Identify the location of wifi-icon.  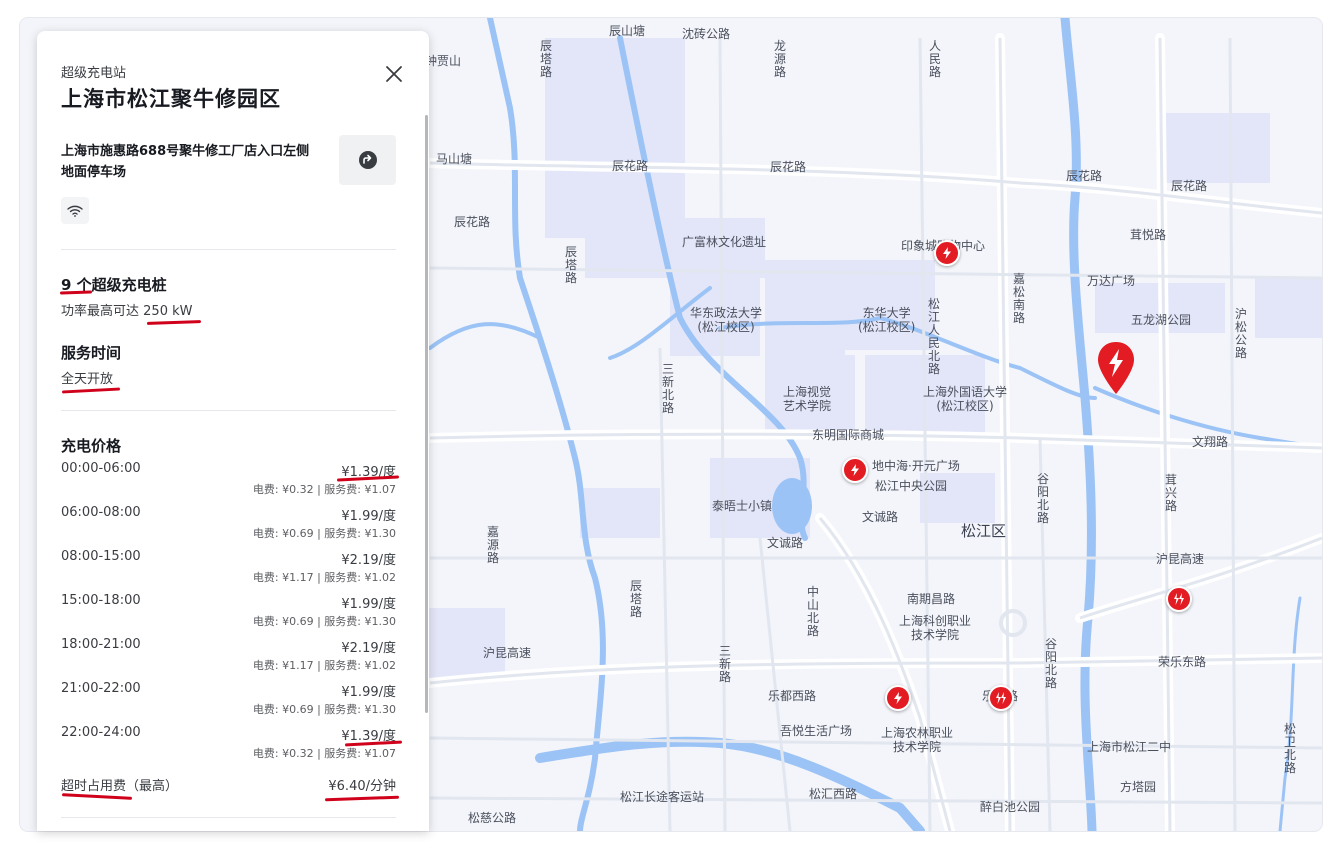
(75, 211).